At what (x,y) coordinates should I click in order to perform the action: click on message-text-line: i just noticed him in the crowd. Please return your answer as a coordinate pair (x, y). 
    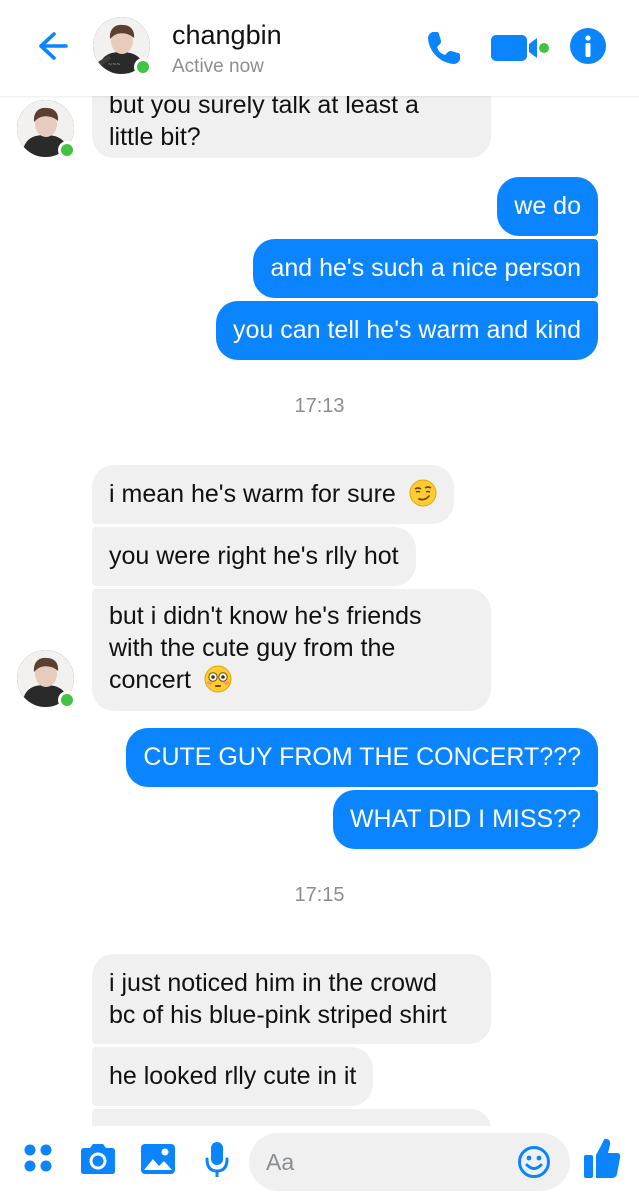
    Looking at the image, I should click on (273, 983).